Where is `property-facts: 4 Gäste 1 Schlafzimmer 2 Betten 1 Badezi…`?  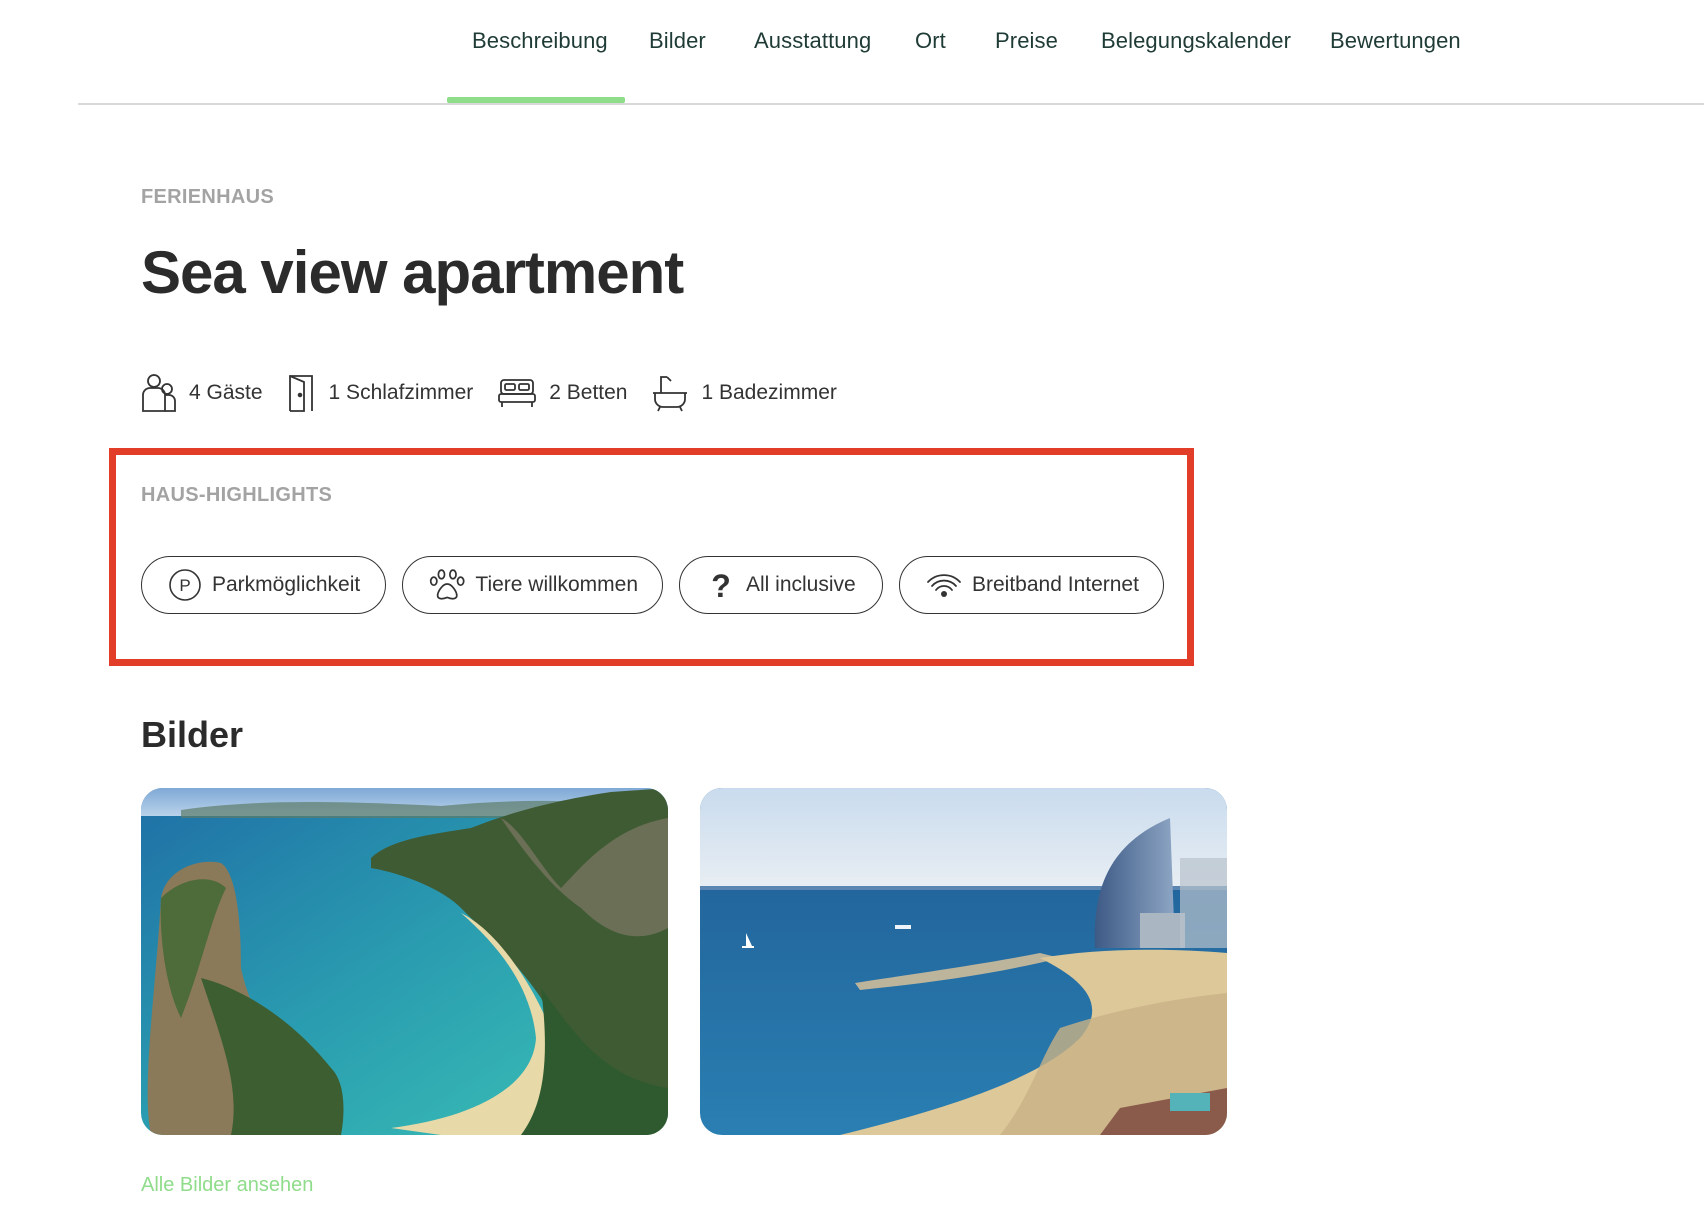
property-facts: 4 Gäste 1 Schlafzimmer 2 Betten 1 Badezi… is located at coordinates (501, 393).